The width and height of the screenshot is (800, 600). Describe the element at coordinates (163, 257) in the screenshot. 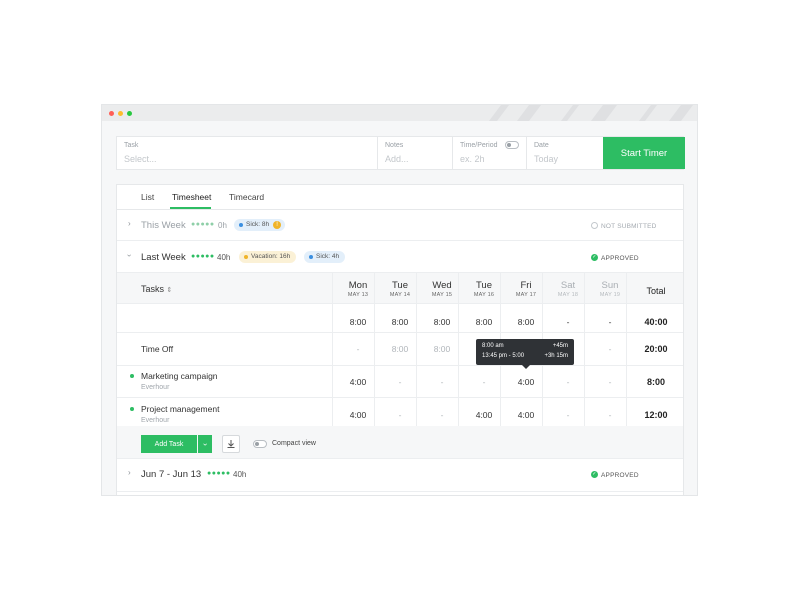

I see `week-title: Last Week` at that location.